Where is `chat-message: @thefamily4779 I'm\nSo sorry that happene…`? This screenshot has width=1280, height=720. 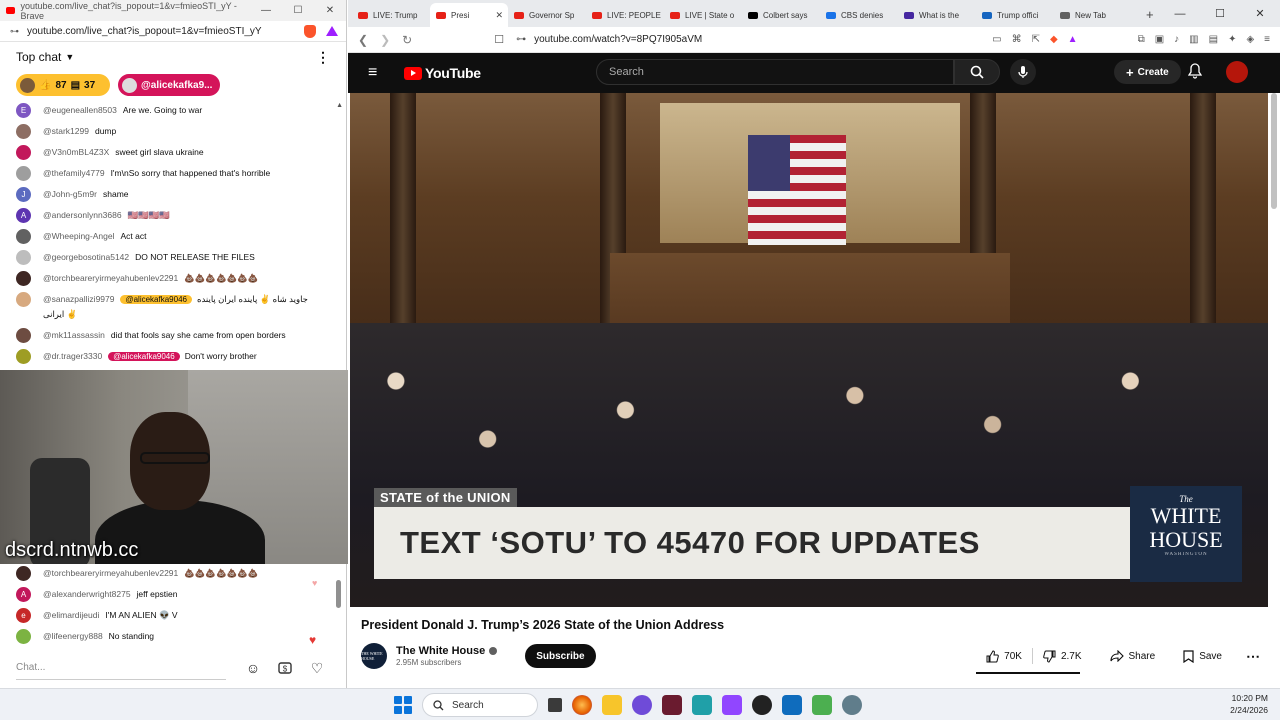
chat-message: @thefamily4779 I'm\nSo sorry that happene… is located at coordinates (168, 173).